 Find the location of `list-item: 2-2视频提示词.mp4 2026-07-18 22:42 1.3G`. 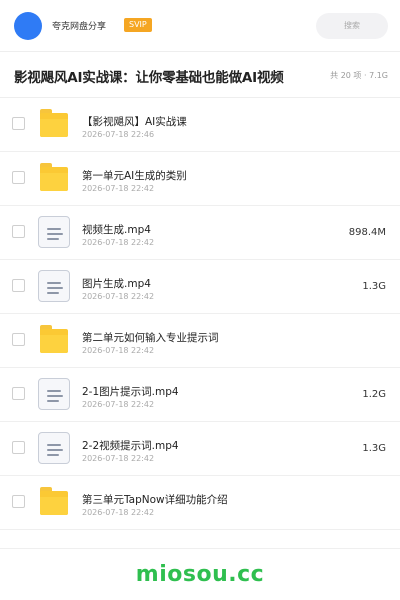

list-item: 2-2视频提示词.mp4 2026-07-18 22:42 1.3G is located at coordinates (200, 449).